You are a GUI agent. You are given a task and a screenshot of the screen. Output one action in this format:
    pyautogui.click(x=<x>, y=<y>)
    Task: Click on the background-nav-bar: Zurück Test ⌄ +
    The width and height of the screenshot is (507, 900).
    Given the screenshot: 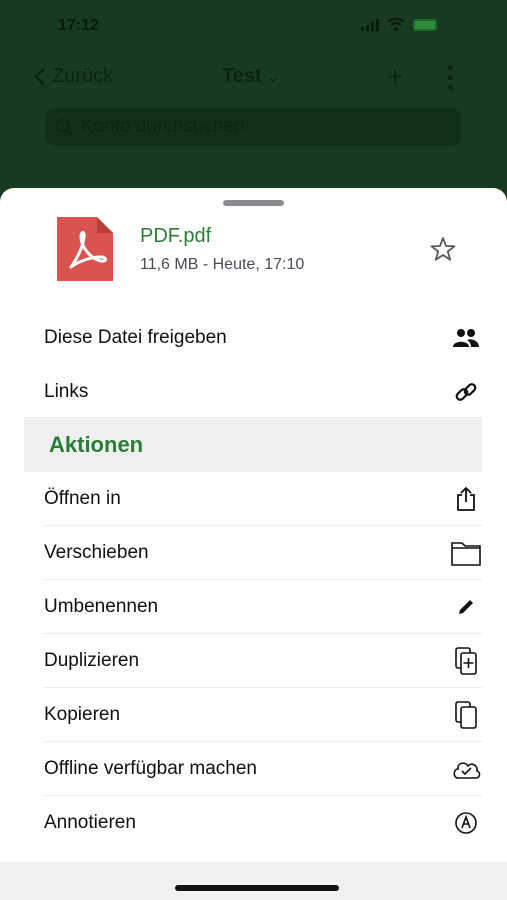 What is the action you would take?
    pyautogui.click(x=253, y=77)
    